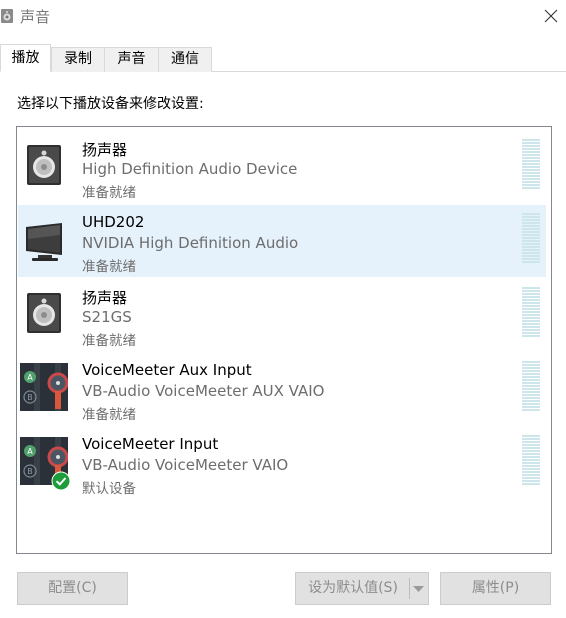 This screenshot has width=566, height=618. What do you see at coordinates (61, 481) in the screenshot?
I see `default-check-icon` at bounding box center [61, 481].